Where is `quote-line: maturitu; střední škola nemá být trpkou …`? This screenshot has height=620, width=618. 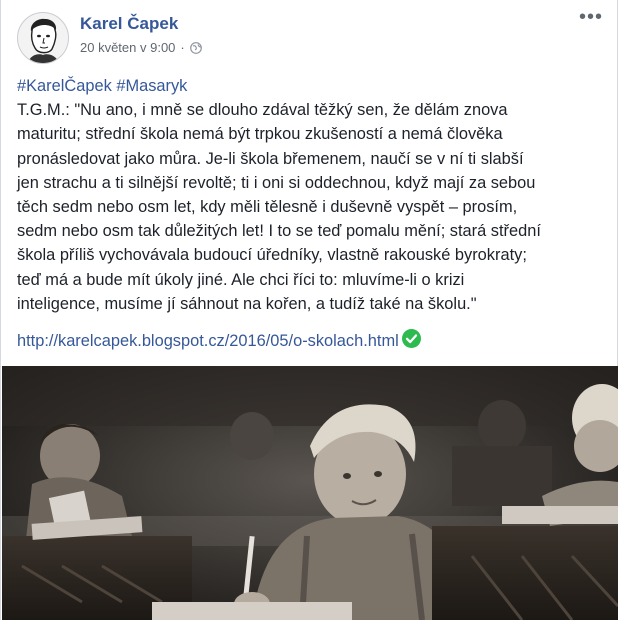
quote-line: maturitu; střední škola nemá být trpkou … is located at coordinates (260, 134).